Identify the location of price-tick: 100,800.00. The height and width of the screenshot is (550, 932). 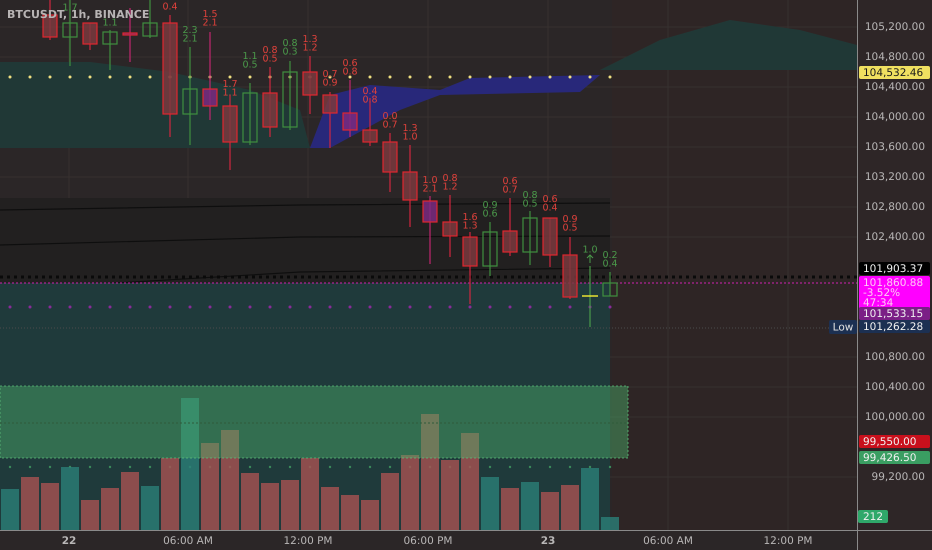
(894, 356).